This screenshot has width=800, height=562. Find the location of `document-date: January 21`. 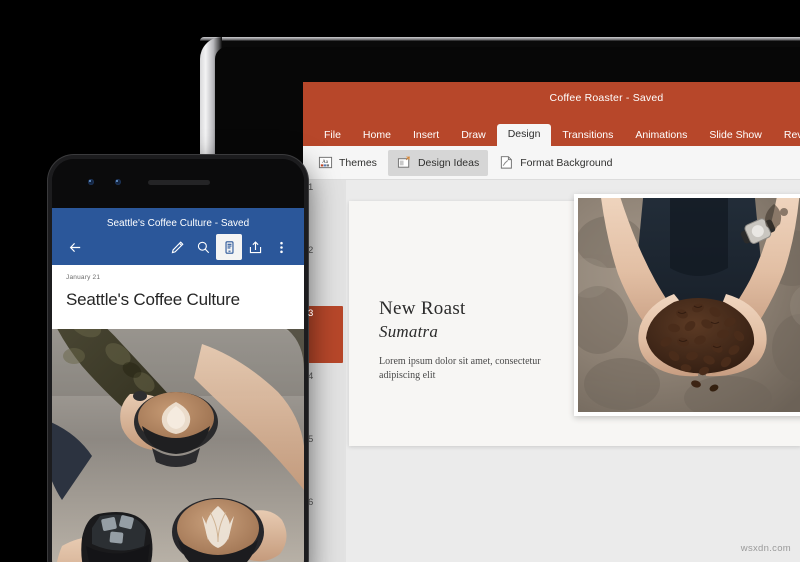

document-date: January 21 is located at coordinates (83, 277).